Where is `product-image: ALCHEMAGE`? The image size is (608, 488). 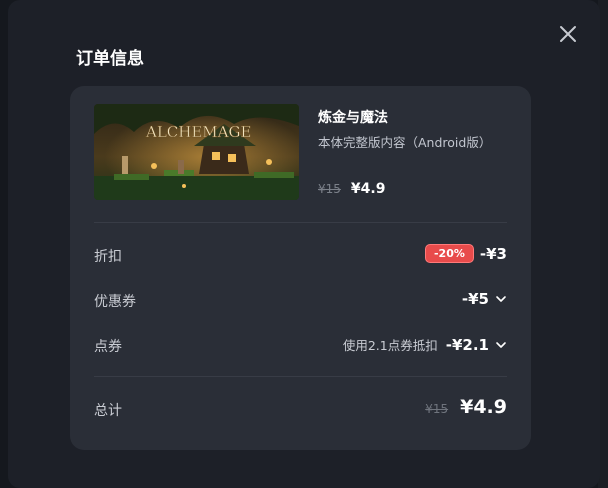
product-image: ALCHEMAGE is located at coordinates (196, 152).